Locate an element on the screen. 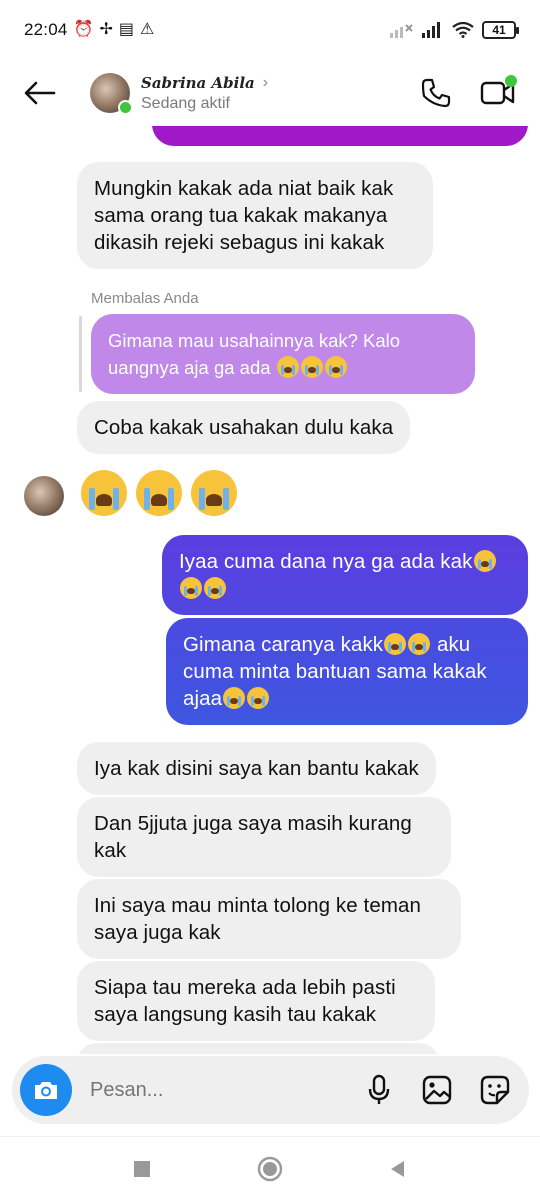 Image resolution: width=540 pixels, height=1200 pixels. message-input is located at coordinates (210, 1090).